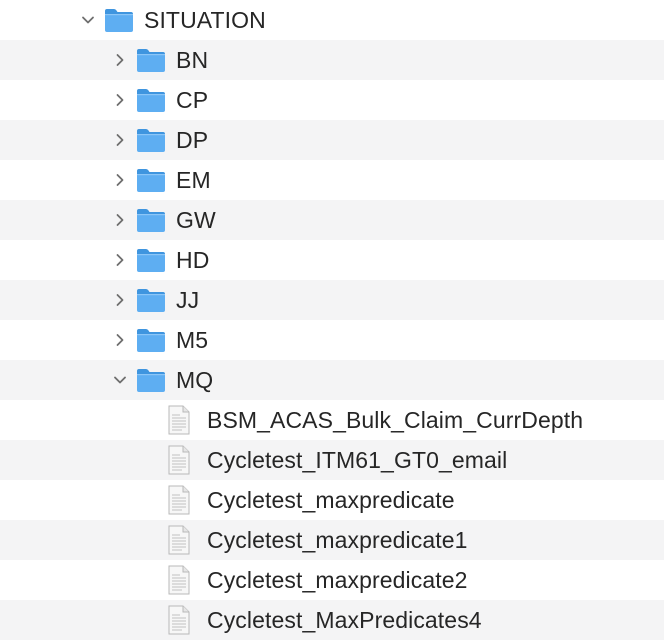 This screenshot has height=644, width=664. Describe the element at coordinates (192, 59) in the screenshot. I see `tree-row-label: BN` at that location.